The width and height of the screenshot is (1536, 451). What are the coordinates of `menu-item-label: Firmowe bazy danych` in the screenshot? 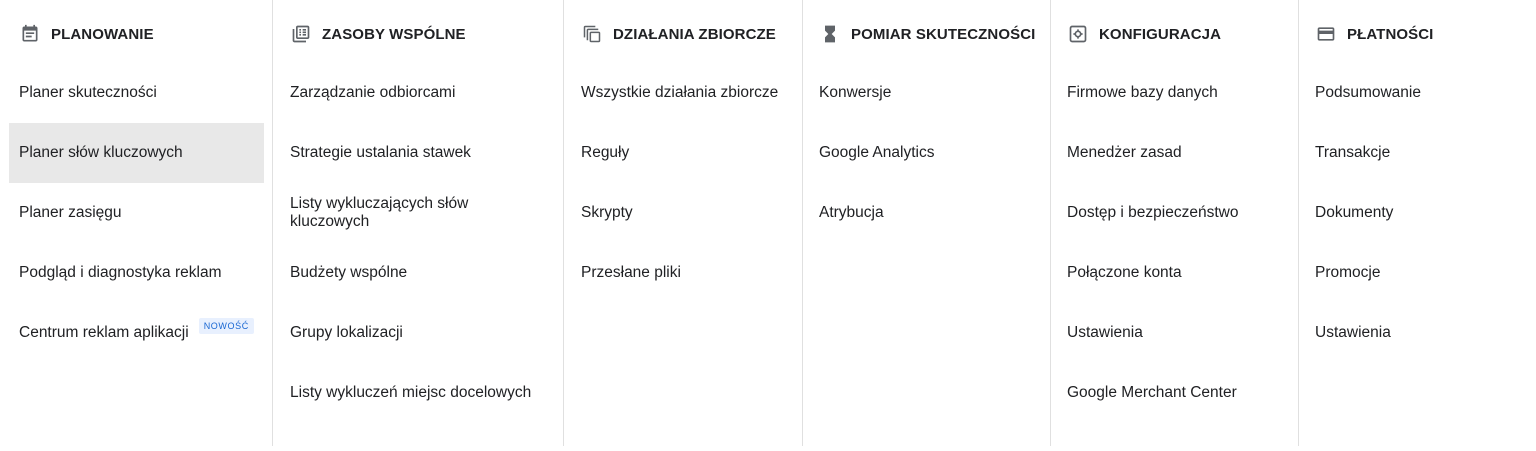 It's located at (1142, 92).